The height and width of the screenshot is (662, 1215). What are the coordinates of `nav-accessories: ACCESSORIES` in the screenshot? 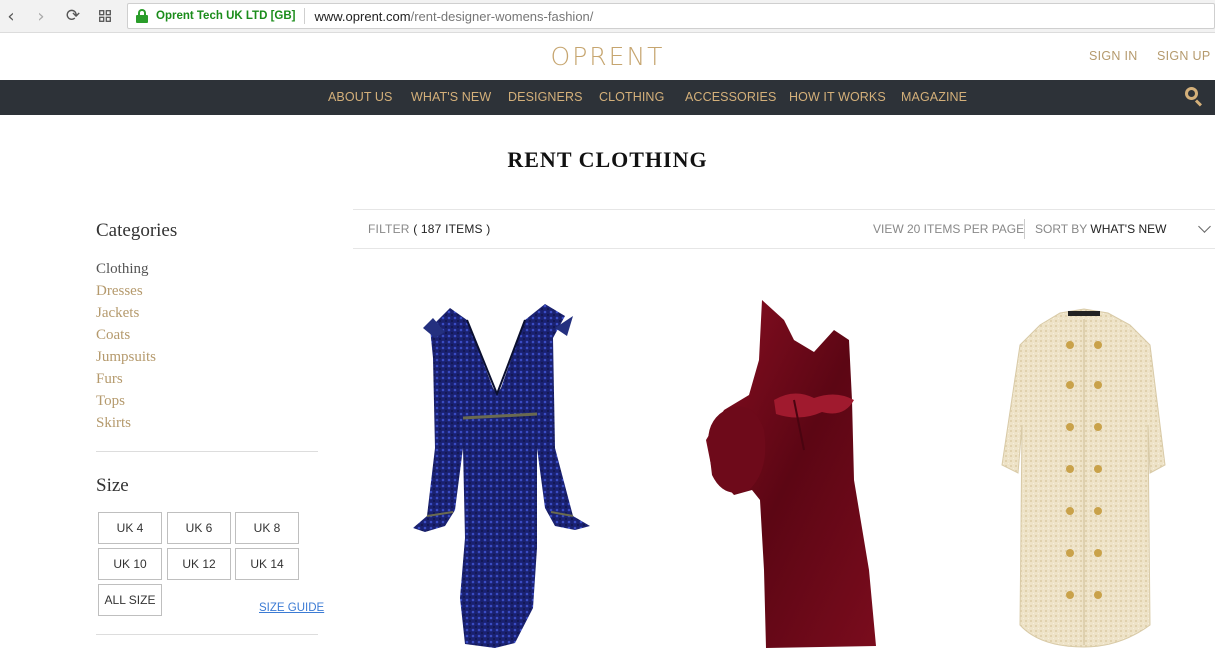 It's located at (730, 97).